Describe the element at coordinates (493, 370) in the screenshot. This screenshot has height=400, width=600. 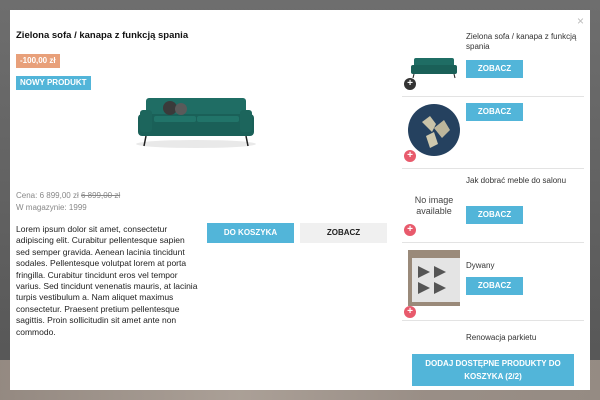
I see `add-all-to-cart-button: DODAJ DOSTĘPNE PRODUKTY DO KOSZYKA (2/2)` at that location.